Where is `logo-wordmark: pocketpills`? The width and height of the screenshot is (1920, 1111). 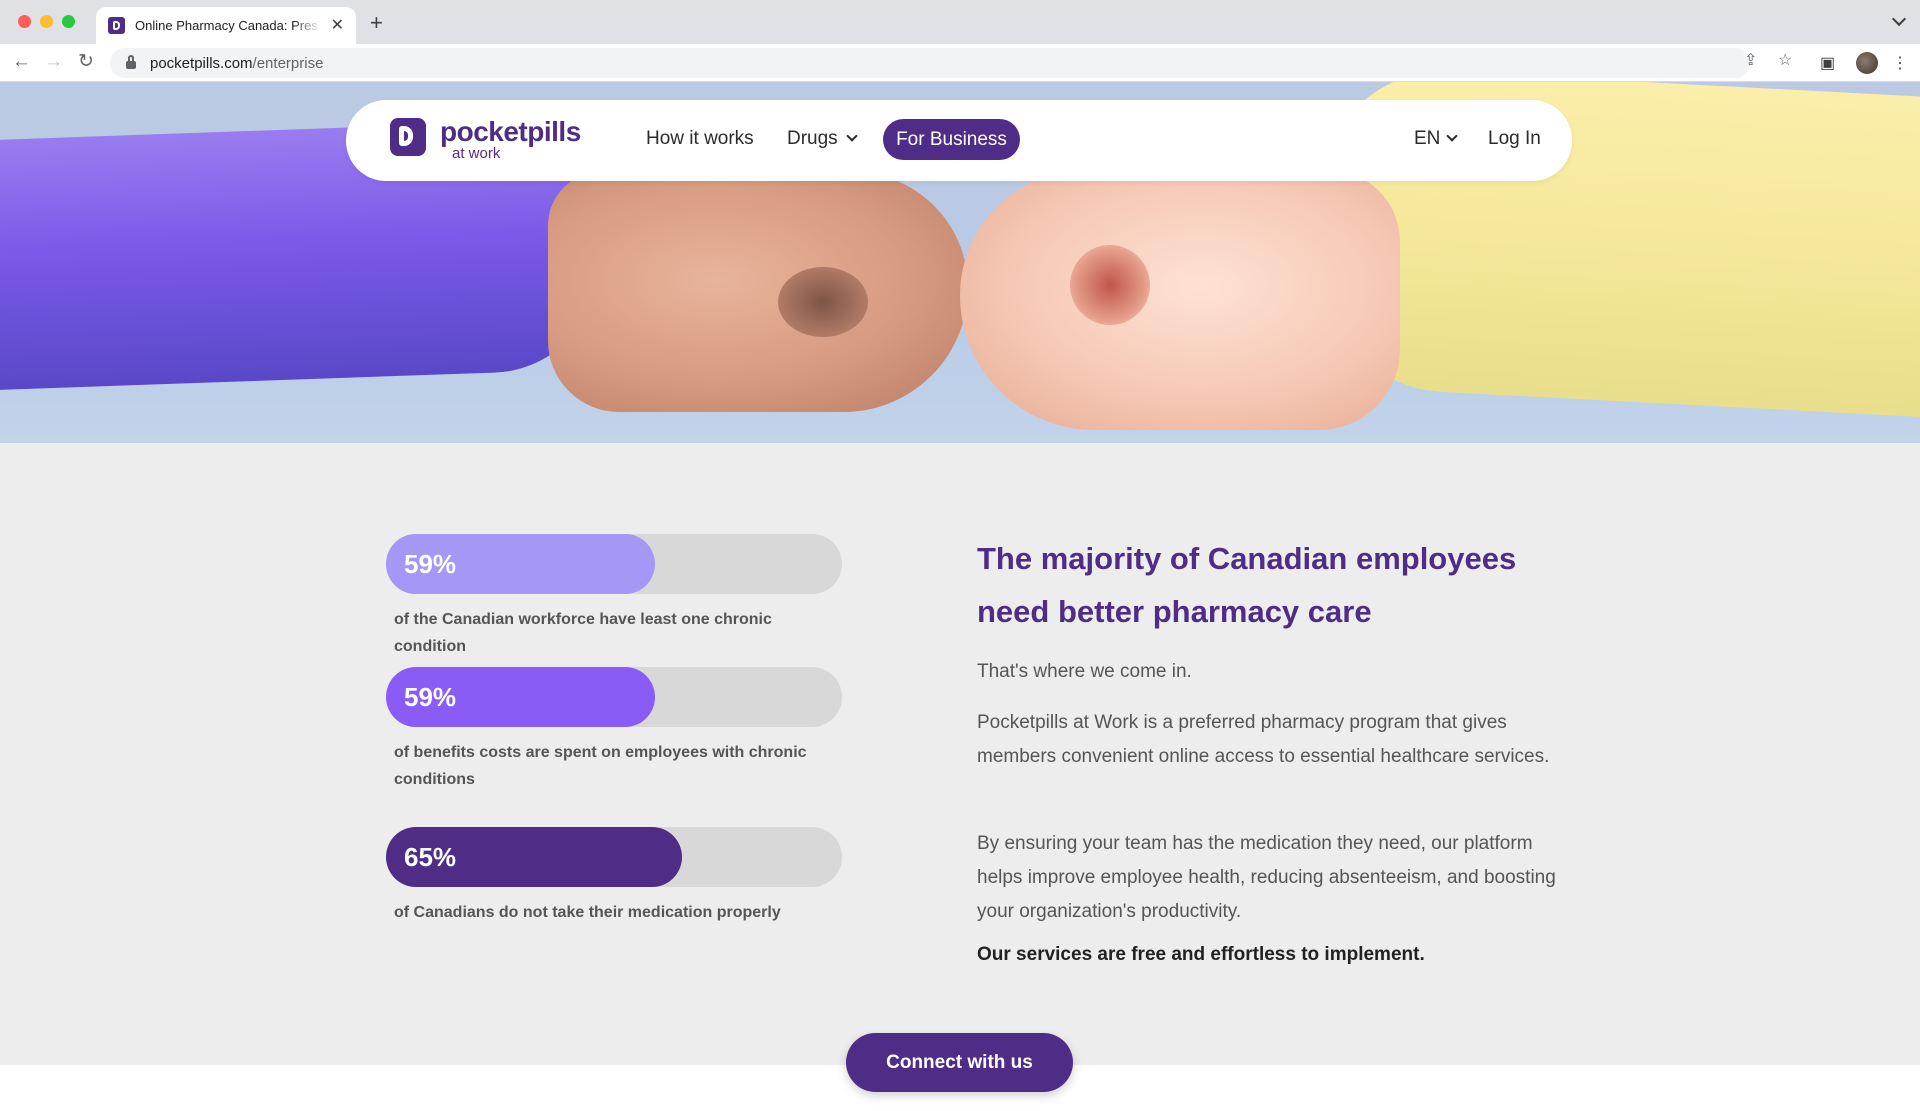 logo-wordmark: pocketpills is located at coordinates (510, 131).